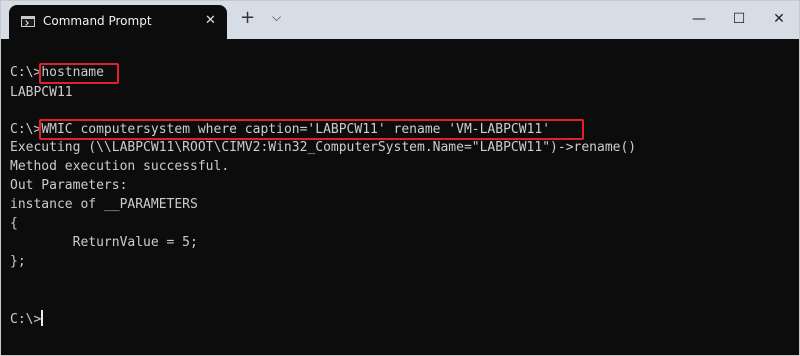 The image size is (800, 356). I want to click on new-tab-button: +, so click(247, 17).